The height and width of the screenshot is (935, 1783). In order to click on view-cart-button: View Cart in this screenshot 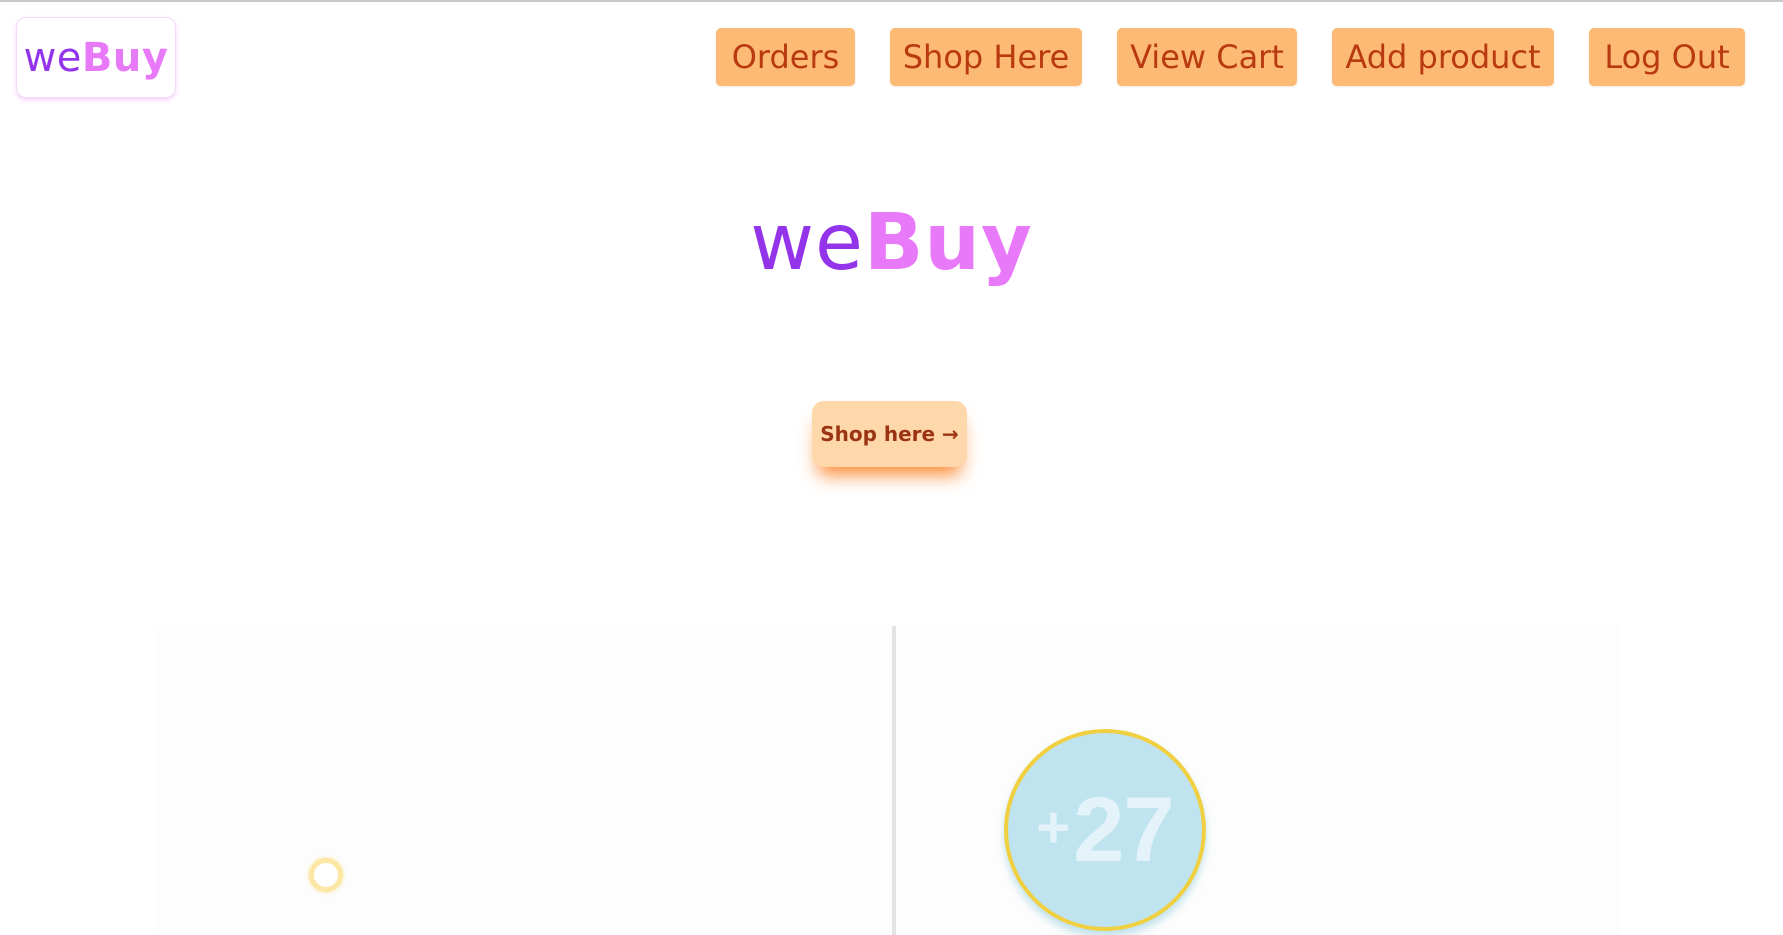, I will do `click(1207, 57)`.